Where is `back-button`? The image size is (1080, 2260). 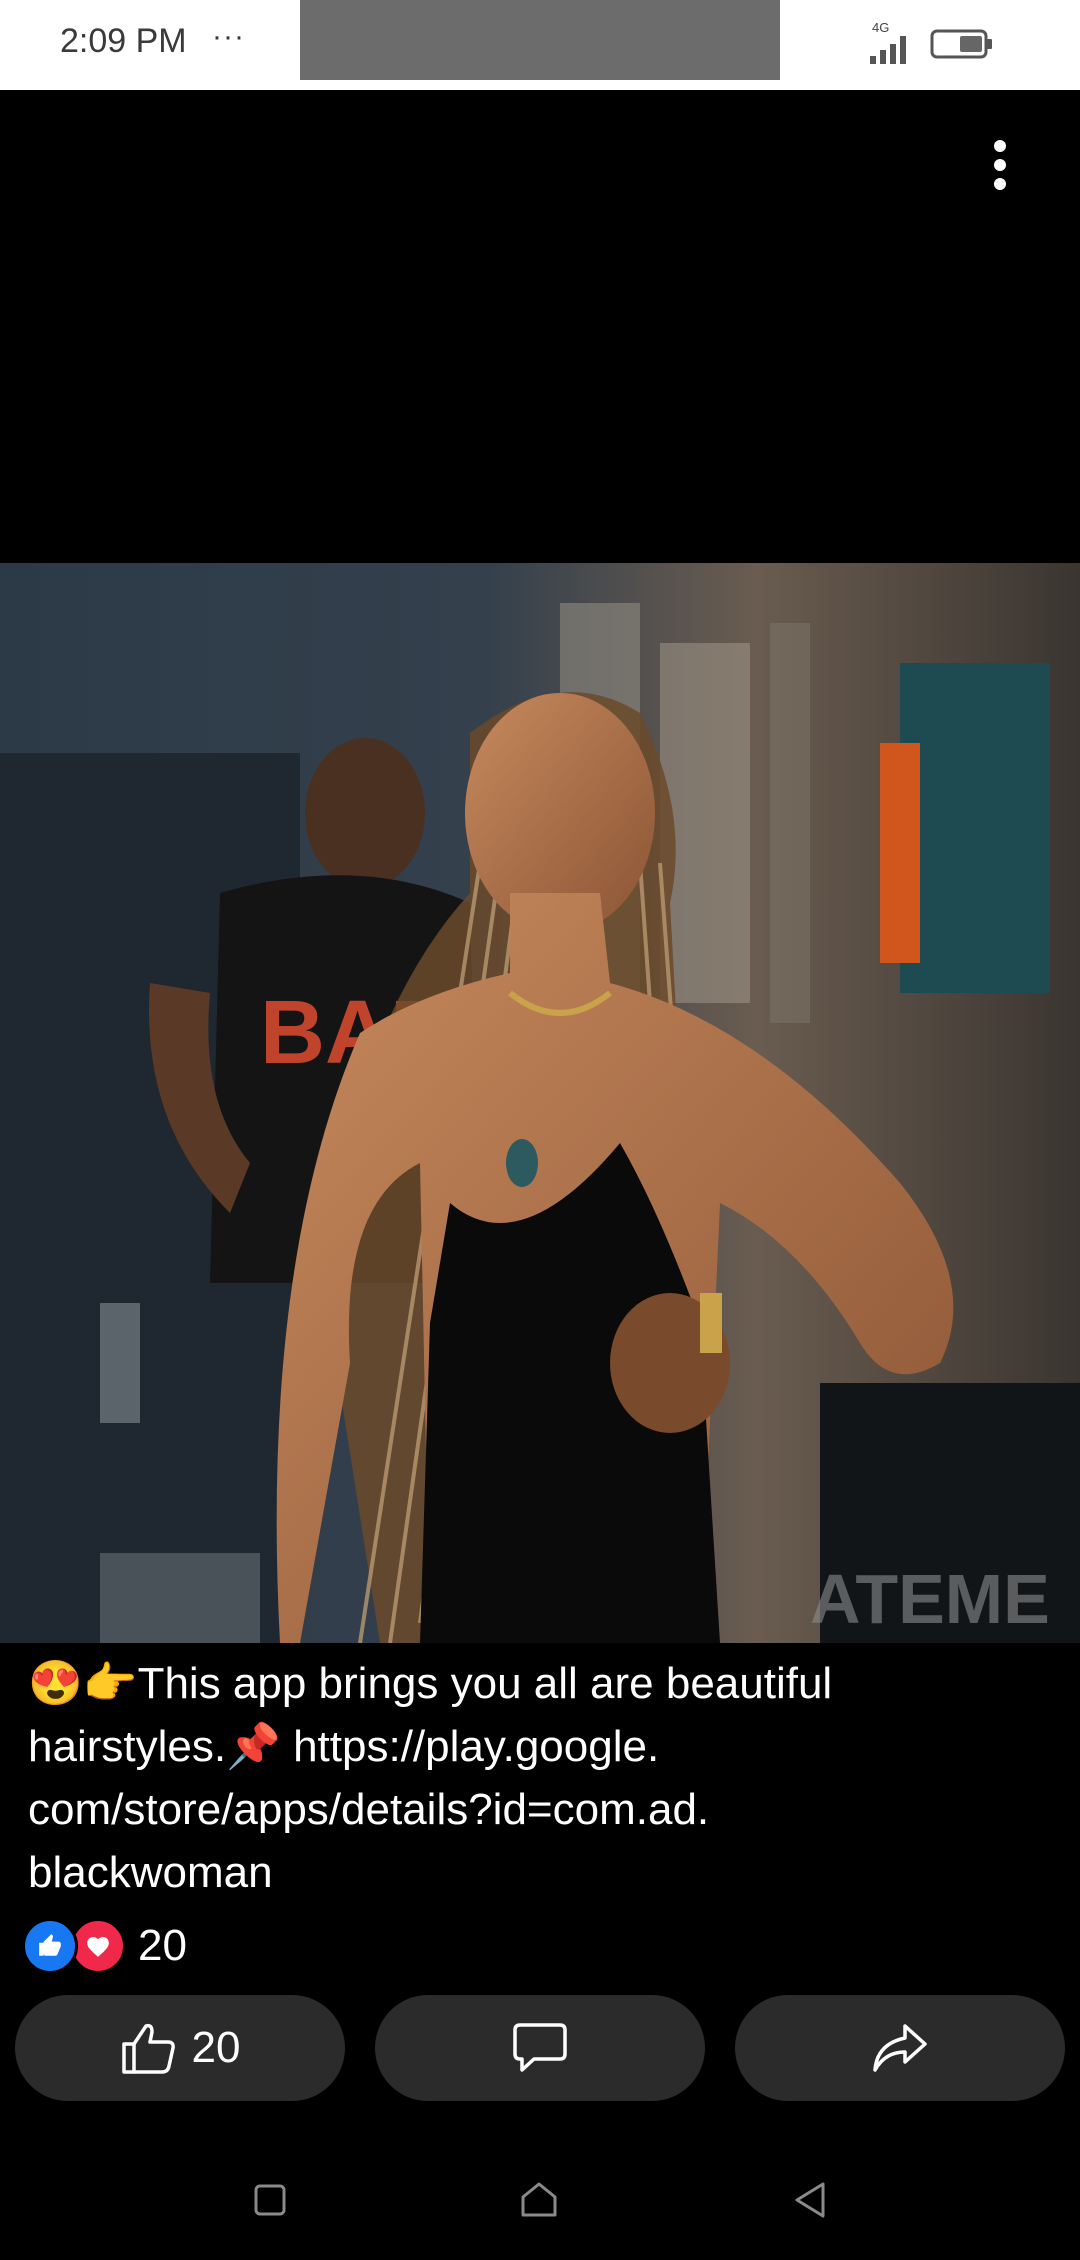 back-button is located at coordinates (810, 2200).